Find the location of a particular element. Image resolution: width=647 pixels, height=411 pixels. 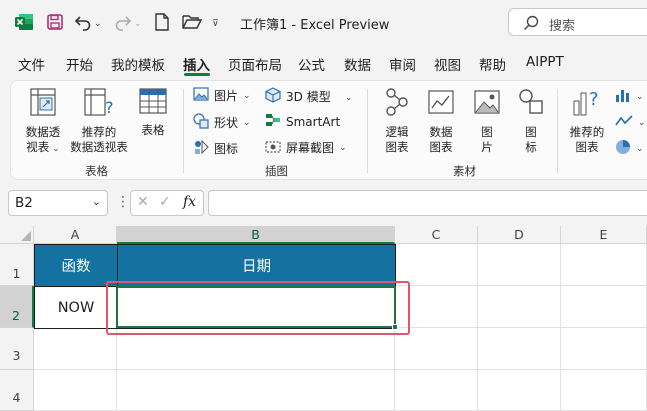

cell-a4 is located at coordinates (75, 390).